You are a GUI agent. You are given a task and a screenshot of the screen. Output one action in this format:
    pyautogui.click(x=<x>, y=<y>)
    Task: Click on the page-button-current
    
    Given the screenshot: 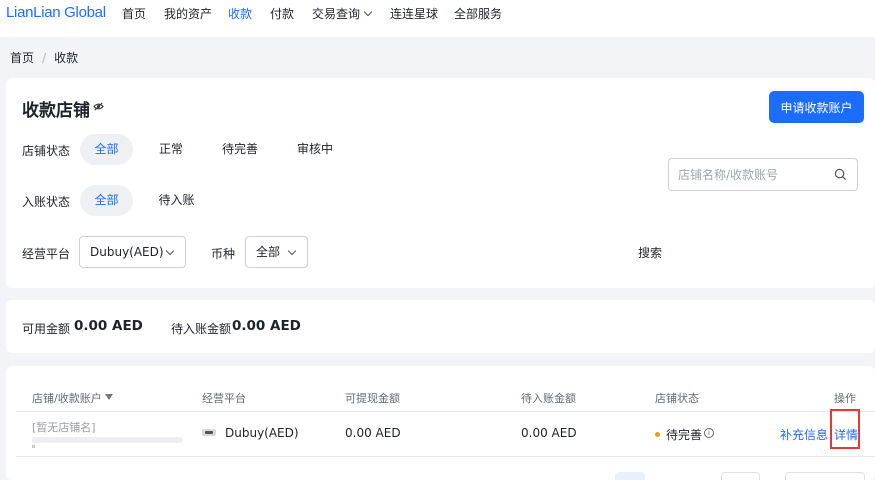 What is the action you would take?
    pyautogui.click(x=630, y=476)
    